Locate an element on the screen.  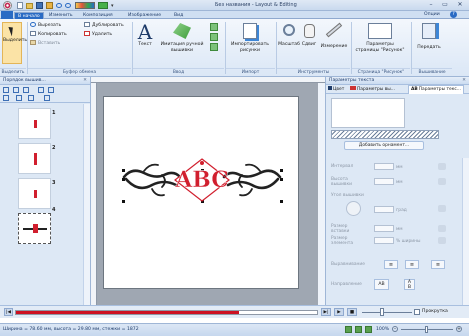
view-toggle-icon is located at coordinates (103, 5).